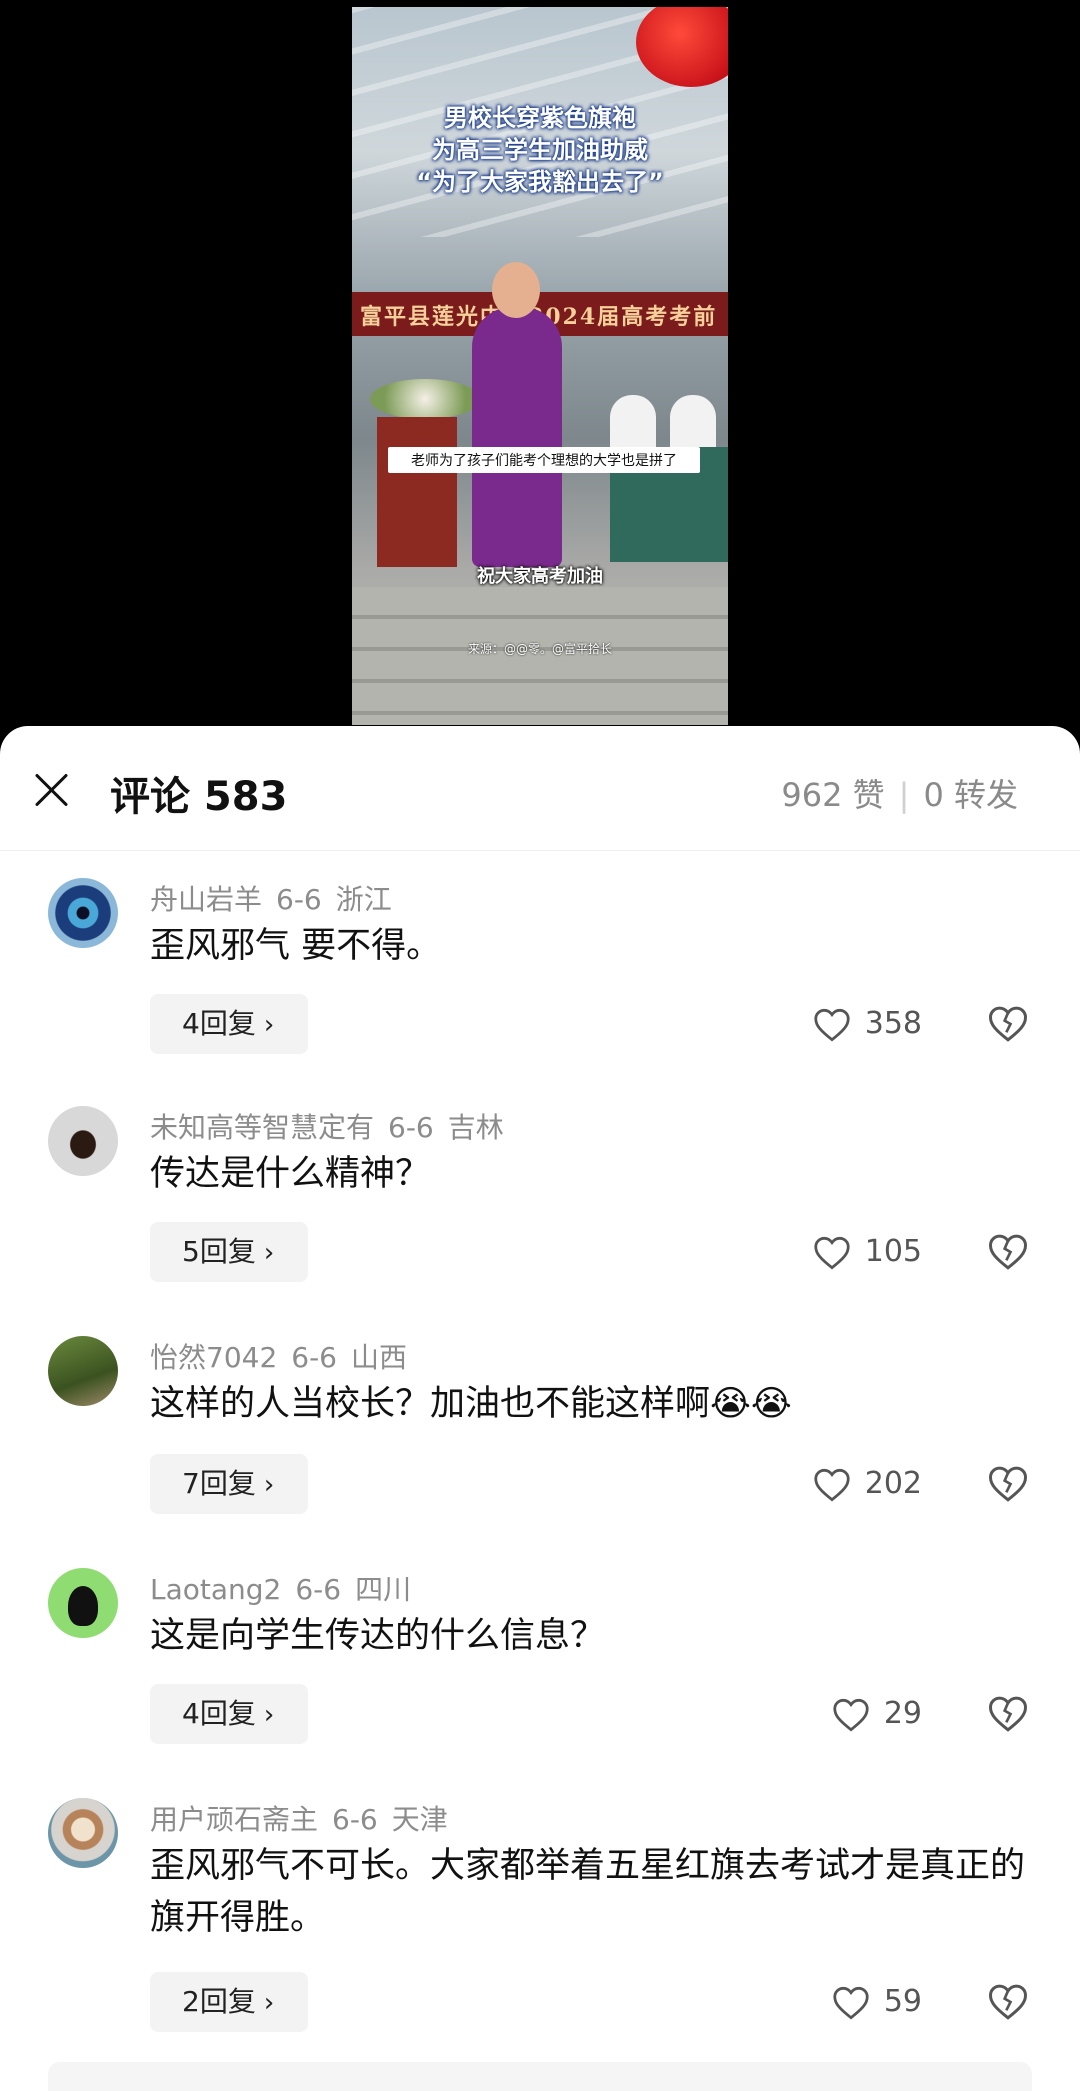 Image resolution: width=1080 pixels, height=2091 pixels. Describe the element at coordinates (540, 118) in the screenshot. I see `video-title-line: 男校长穿紫色旗袍` at that location.